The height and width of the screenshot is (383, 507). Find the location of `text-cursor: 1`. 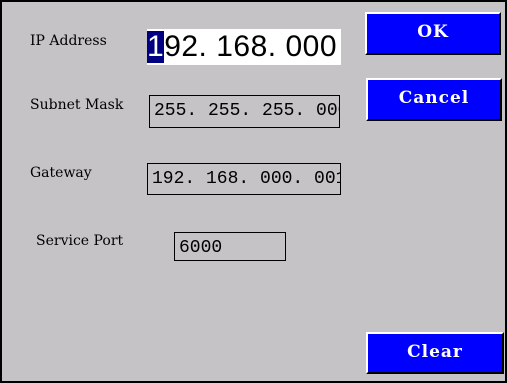

text-cursor: 1 is located at coordinates (156, 46).